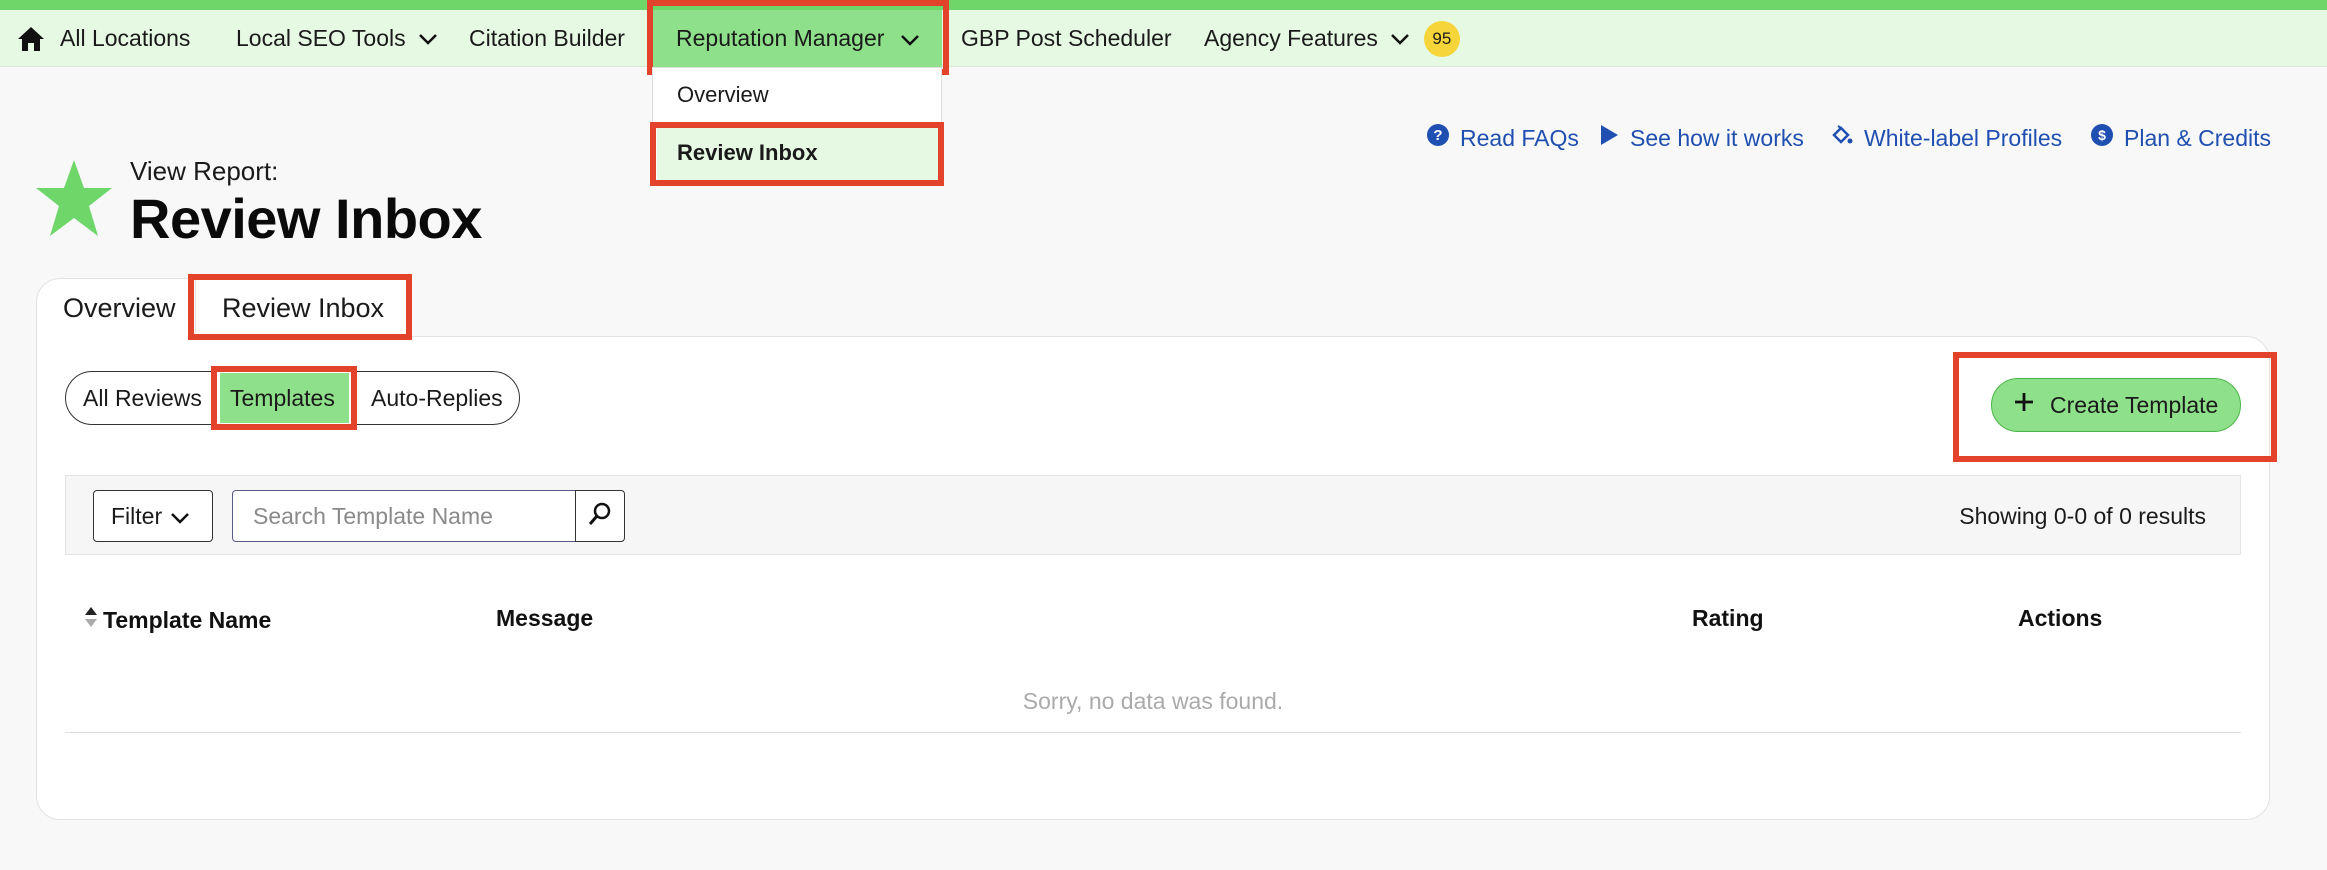 The height and width of the screenshot is (870, 2327). Describe the element at coordinates (204, 171) in the screenshot. I see `page-subtitle: View Report:` at that location.